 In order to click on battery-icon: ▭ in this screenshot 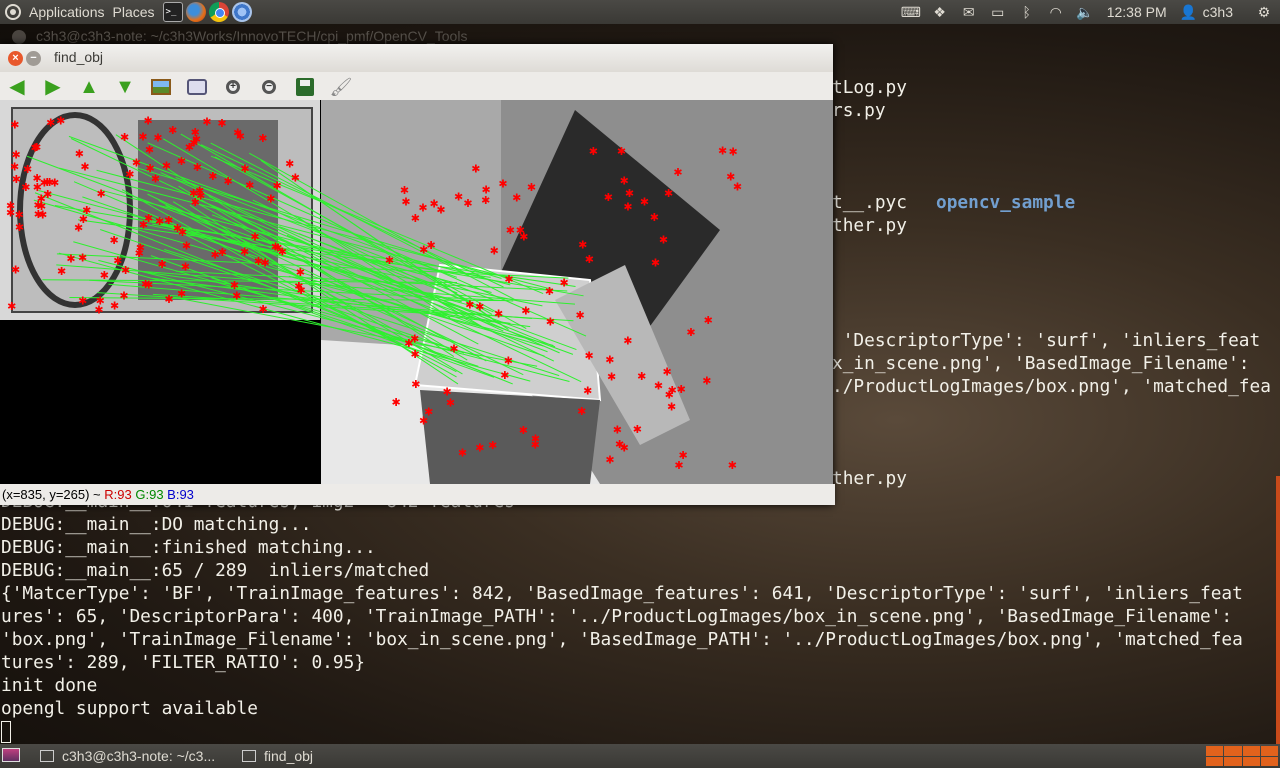, I will do `click(998, 12)`.